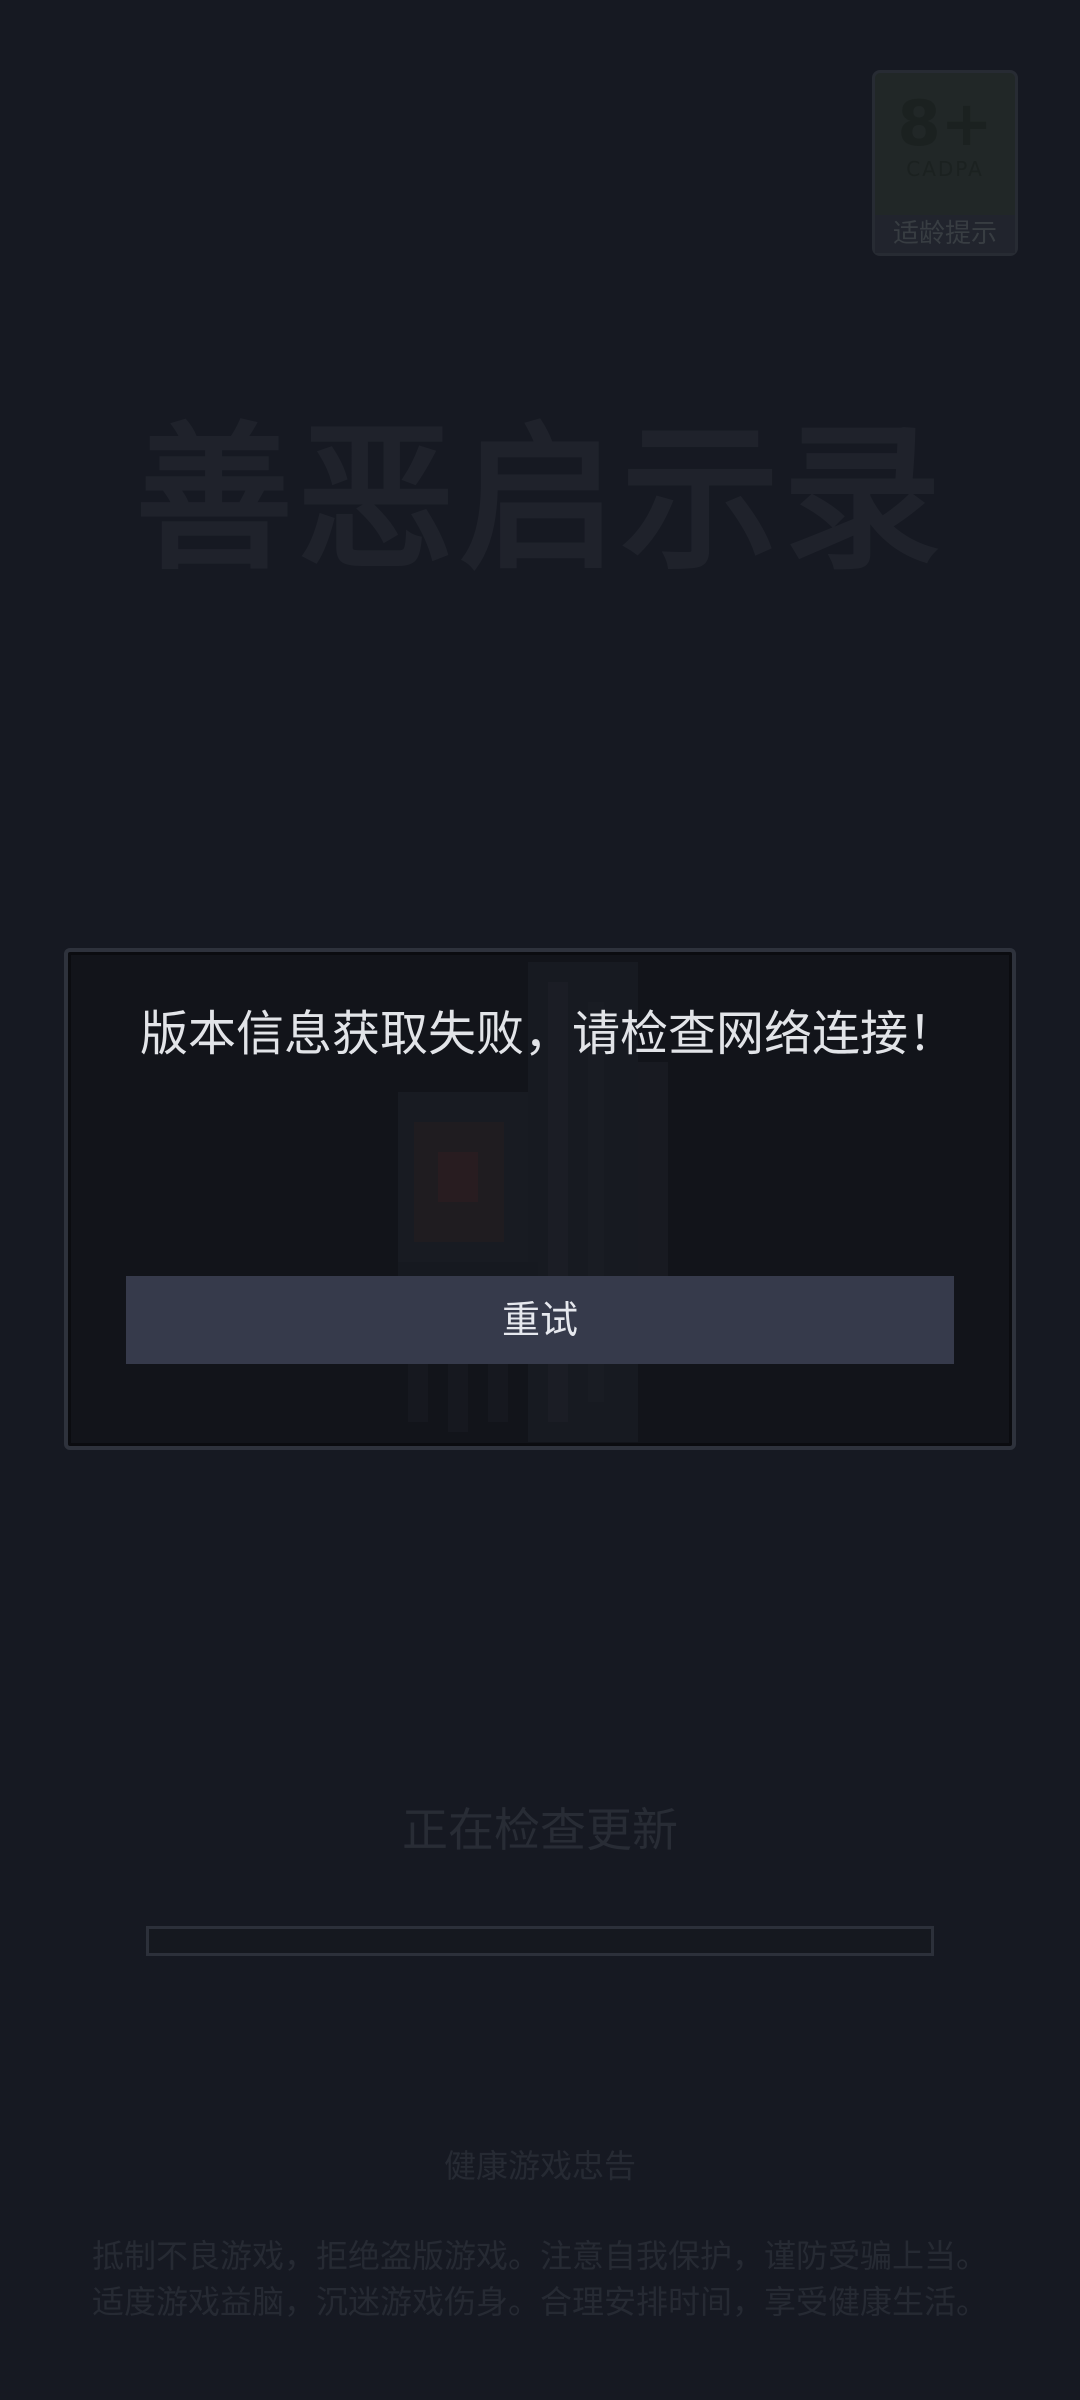 Image resolution: width=1080 pixels, height=2400 pixels. Describe the element at coordinates (945, 169) in the screenshot. I see `age-rating-organization: CADPA` at that location.